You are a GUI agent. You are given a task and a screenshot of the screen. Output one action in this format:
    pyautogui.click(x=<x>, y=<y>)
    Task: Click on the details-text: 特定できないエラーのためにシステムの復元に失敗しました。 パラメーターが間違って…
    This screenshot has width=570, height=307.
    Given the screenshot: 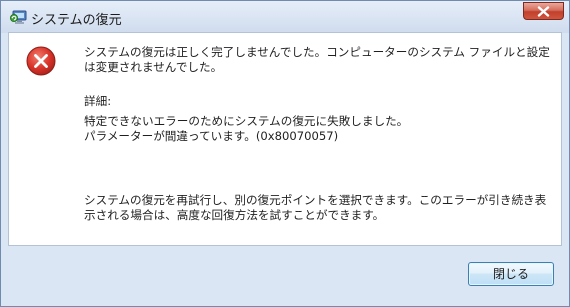 What is the action you would take?
    pyautogui.click(x=319, y=129)
    